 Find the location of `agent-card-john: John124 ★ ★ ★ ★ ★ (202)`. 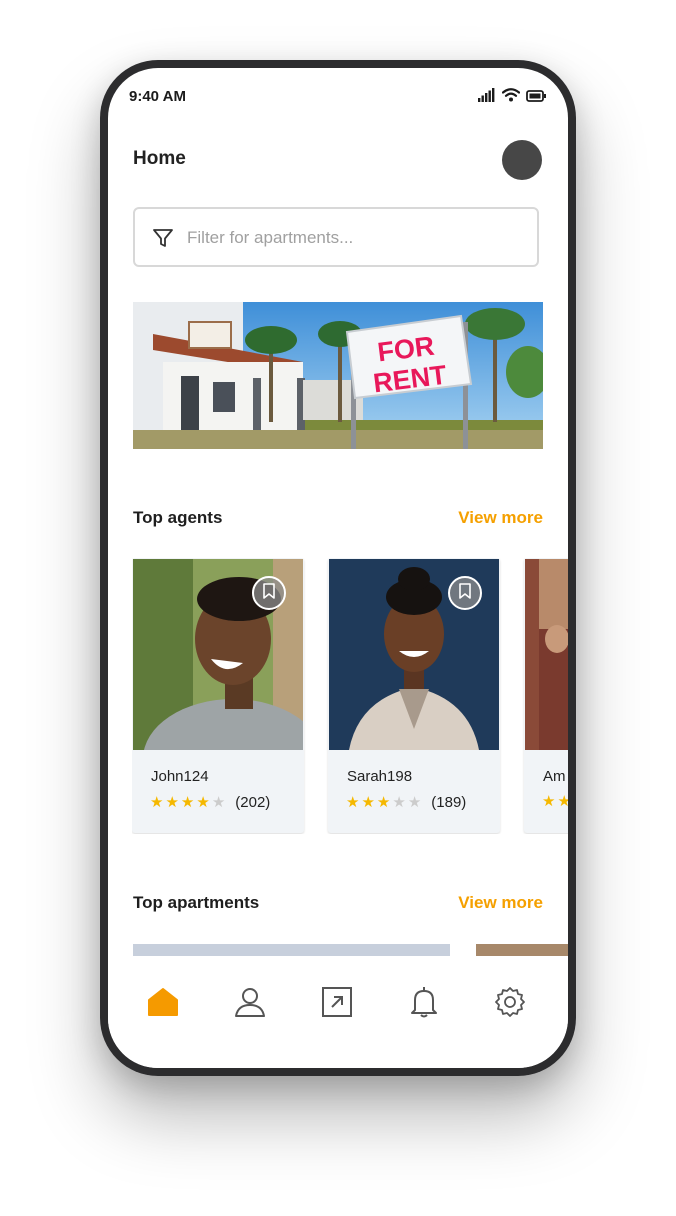

agent-card-john: John124 ★ ★ ★ ★ ★ (202) is located at coordinates (218, 695).